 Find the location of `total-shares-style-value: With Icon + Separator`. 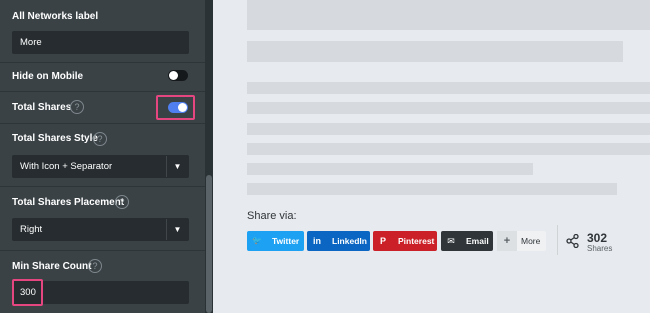

total-shares-style-value: With Icon + Separator is located at coordinates (66, 166).